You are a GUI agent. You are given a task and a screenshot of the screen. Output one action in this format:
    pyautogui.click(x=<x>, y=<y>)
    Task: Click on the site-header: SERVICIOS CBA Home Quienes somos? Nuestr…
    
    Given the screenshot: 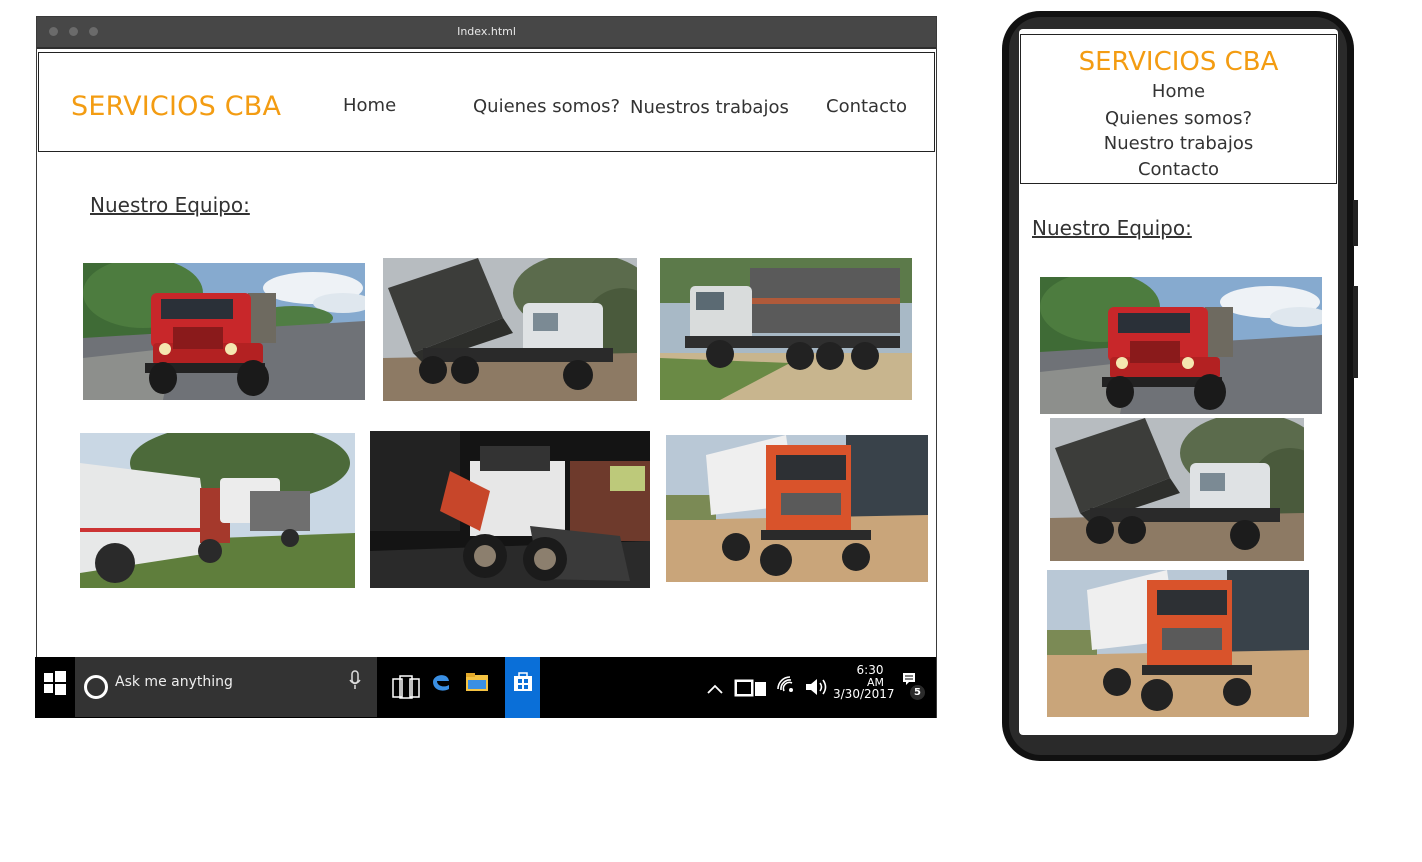 What is the action you would take?
    pyautogui.click(x=486, y=102)
    